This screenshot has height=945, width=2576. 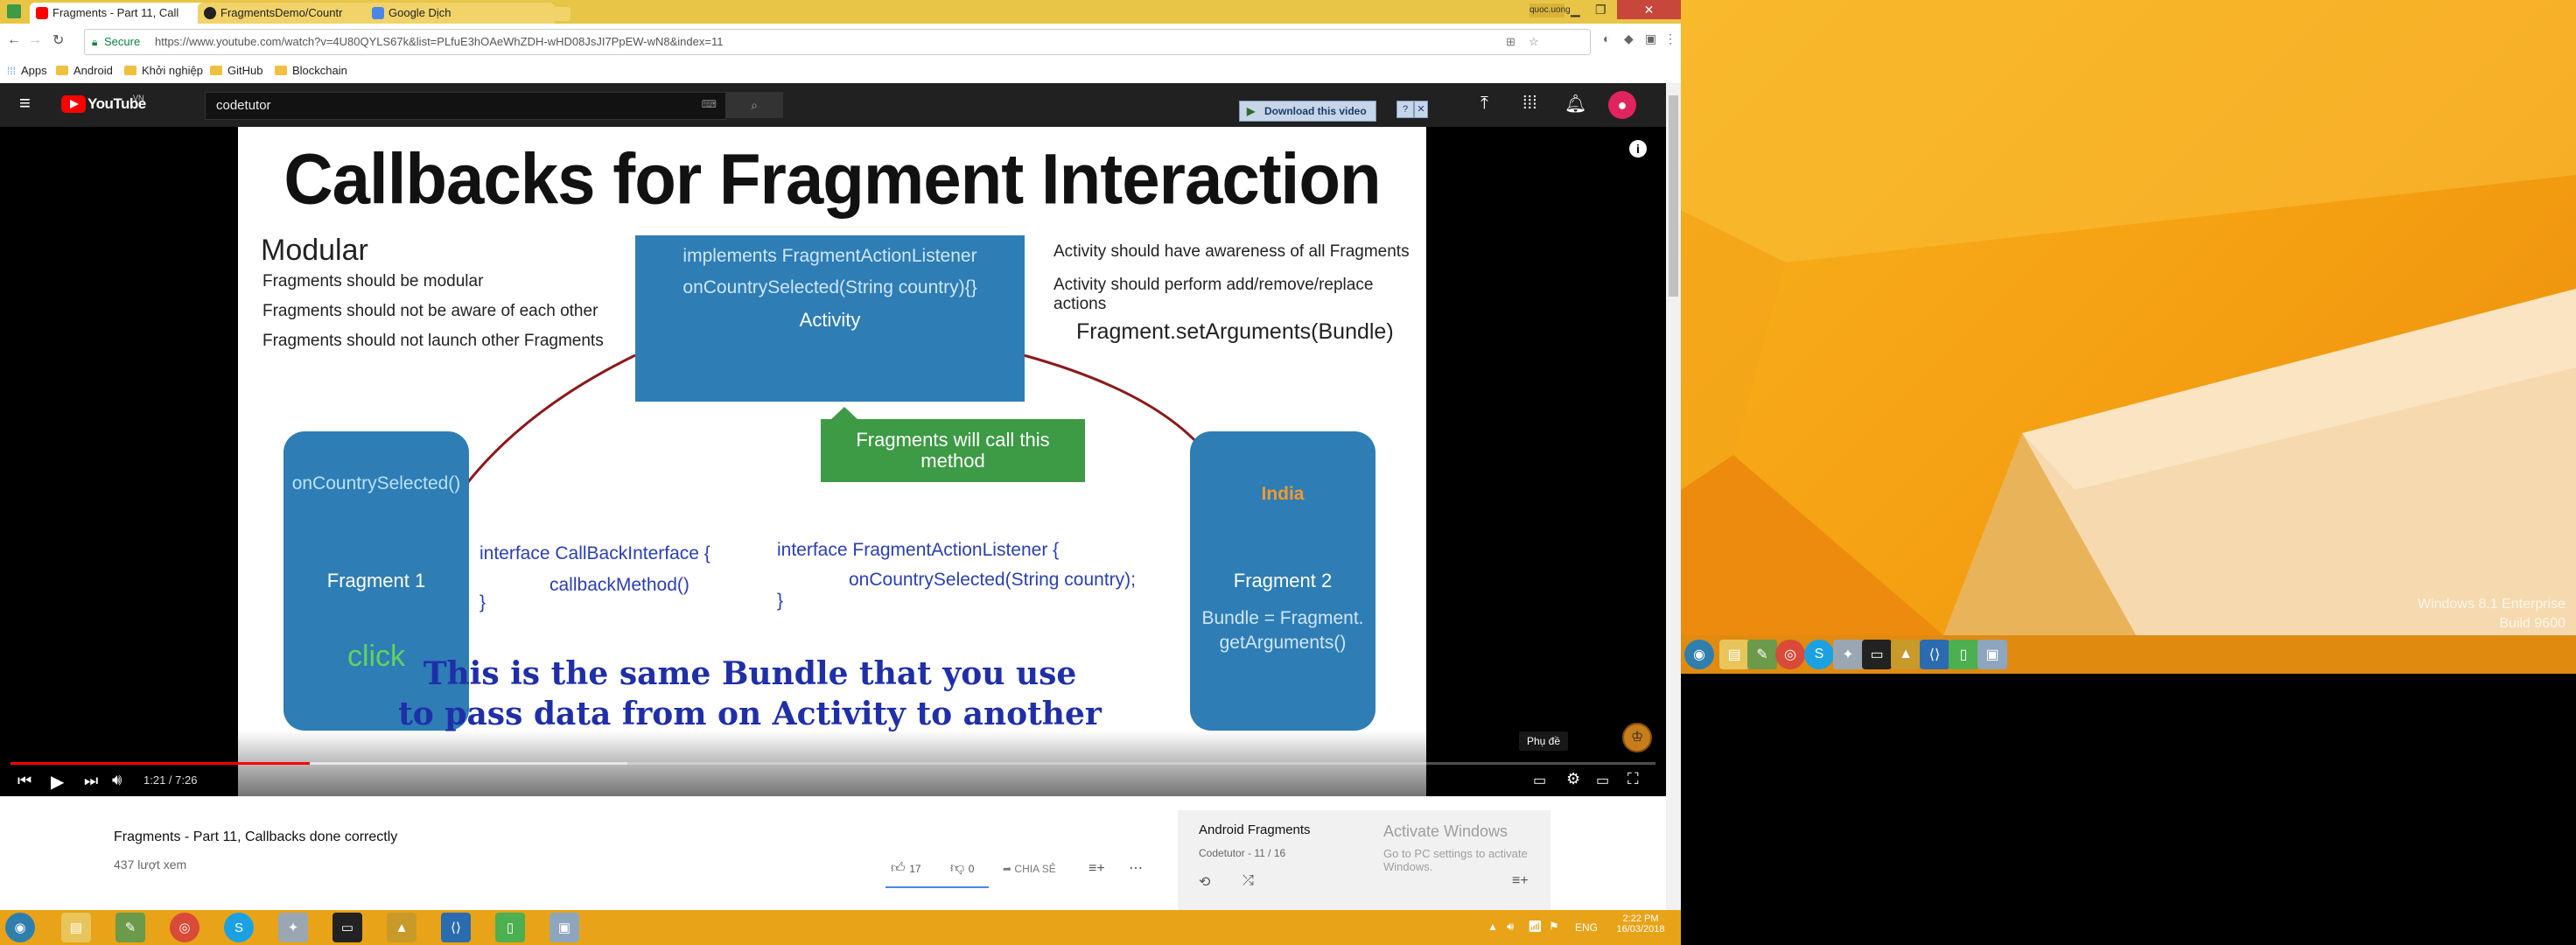 I want to click on new-tab-button, so click(x=553, y=14).